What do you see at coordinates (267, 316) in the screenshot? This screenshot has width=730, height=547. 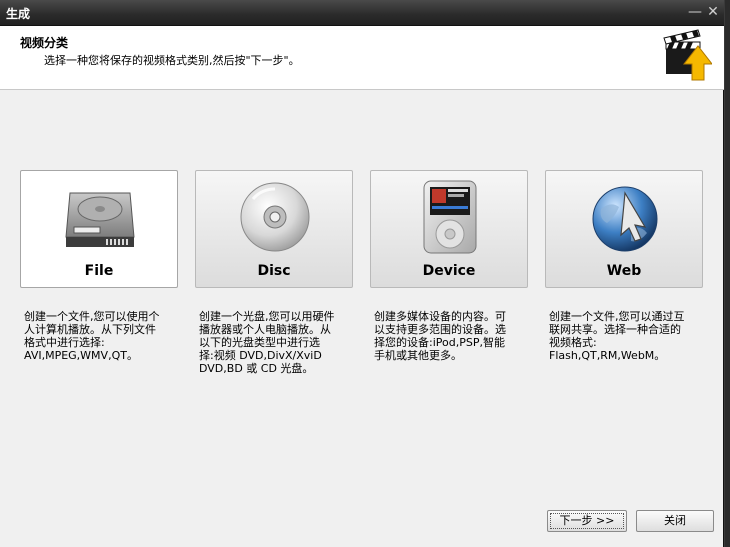 I see `description-line: 创建一个光盘,您可以用硬件` at bounding box center [267, 316].